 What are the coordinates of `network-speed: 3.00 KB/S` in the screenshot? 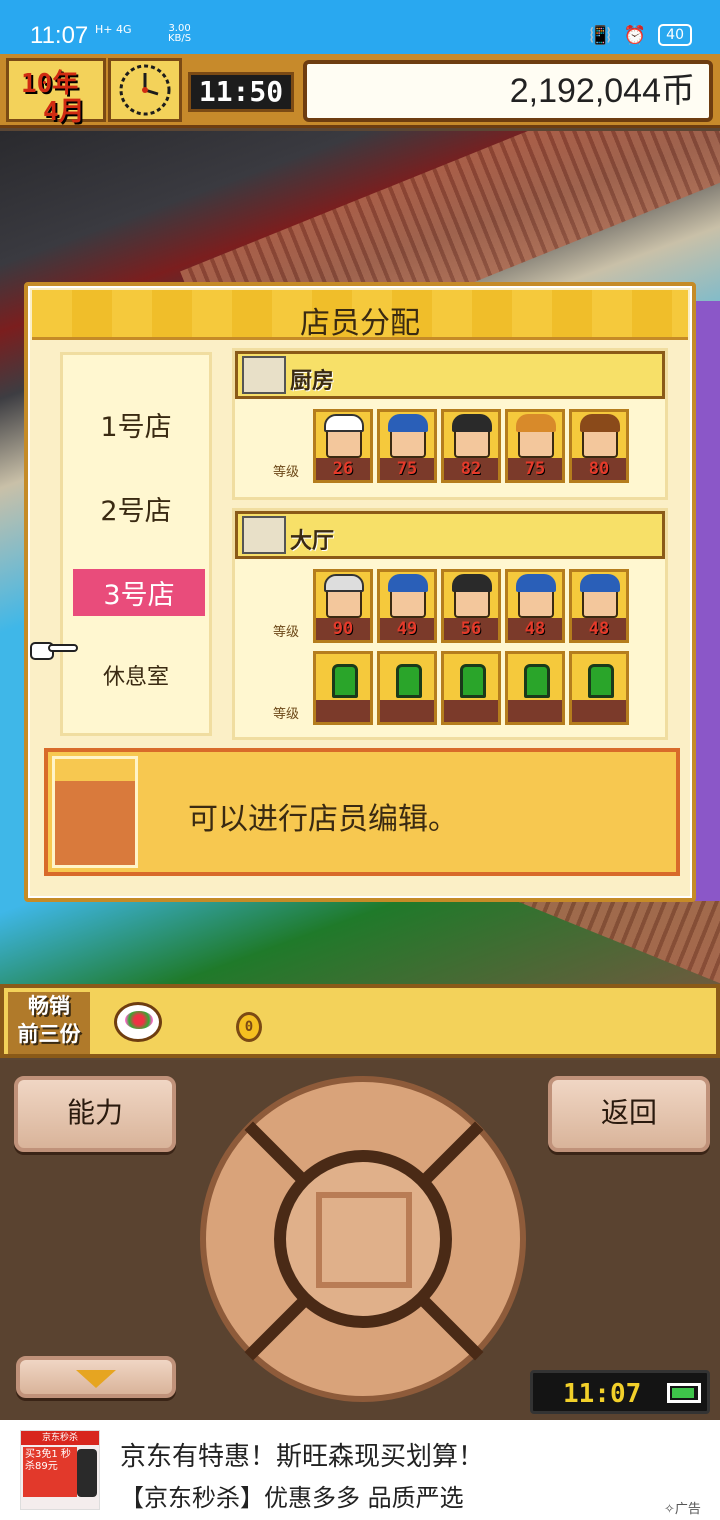 It's located at (179, 34).